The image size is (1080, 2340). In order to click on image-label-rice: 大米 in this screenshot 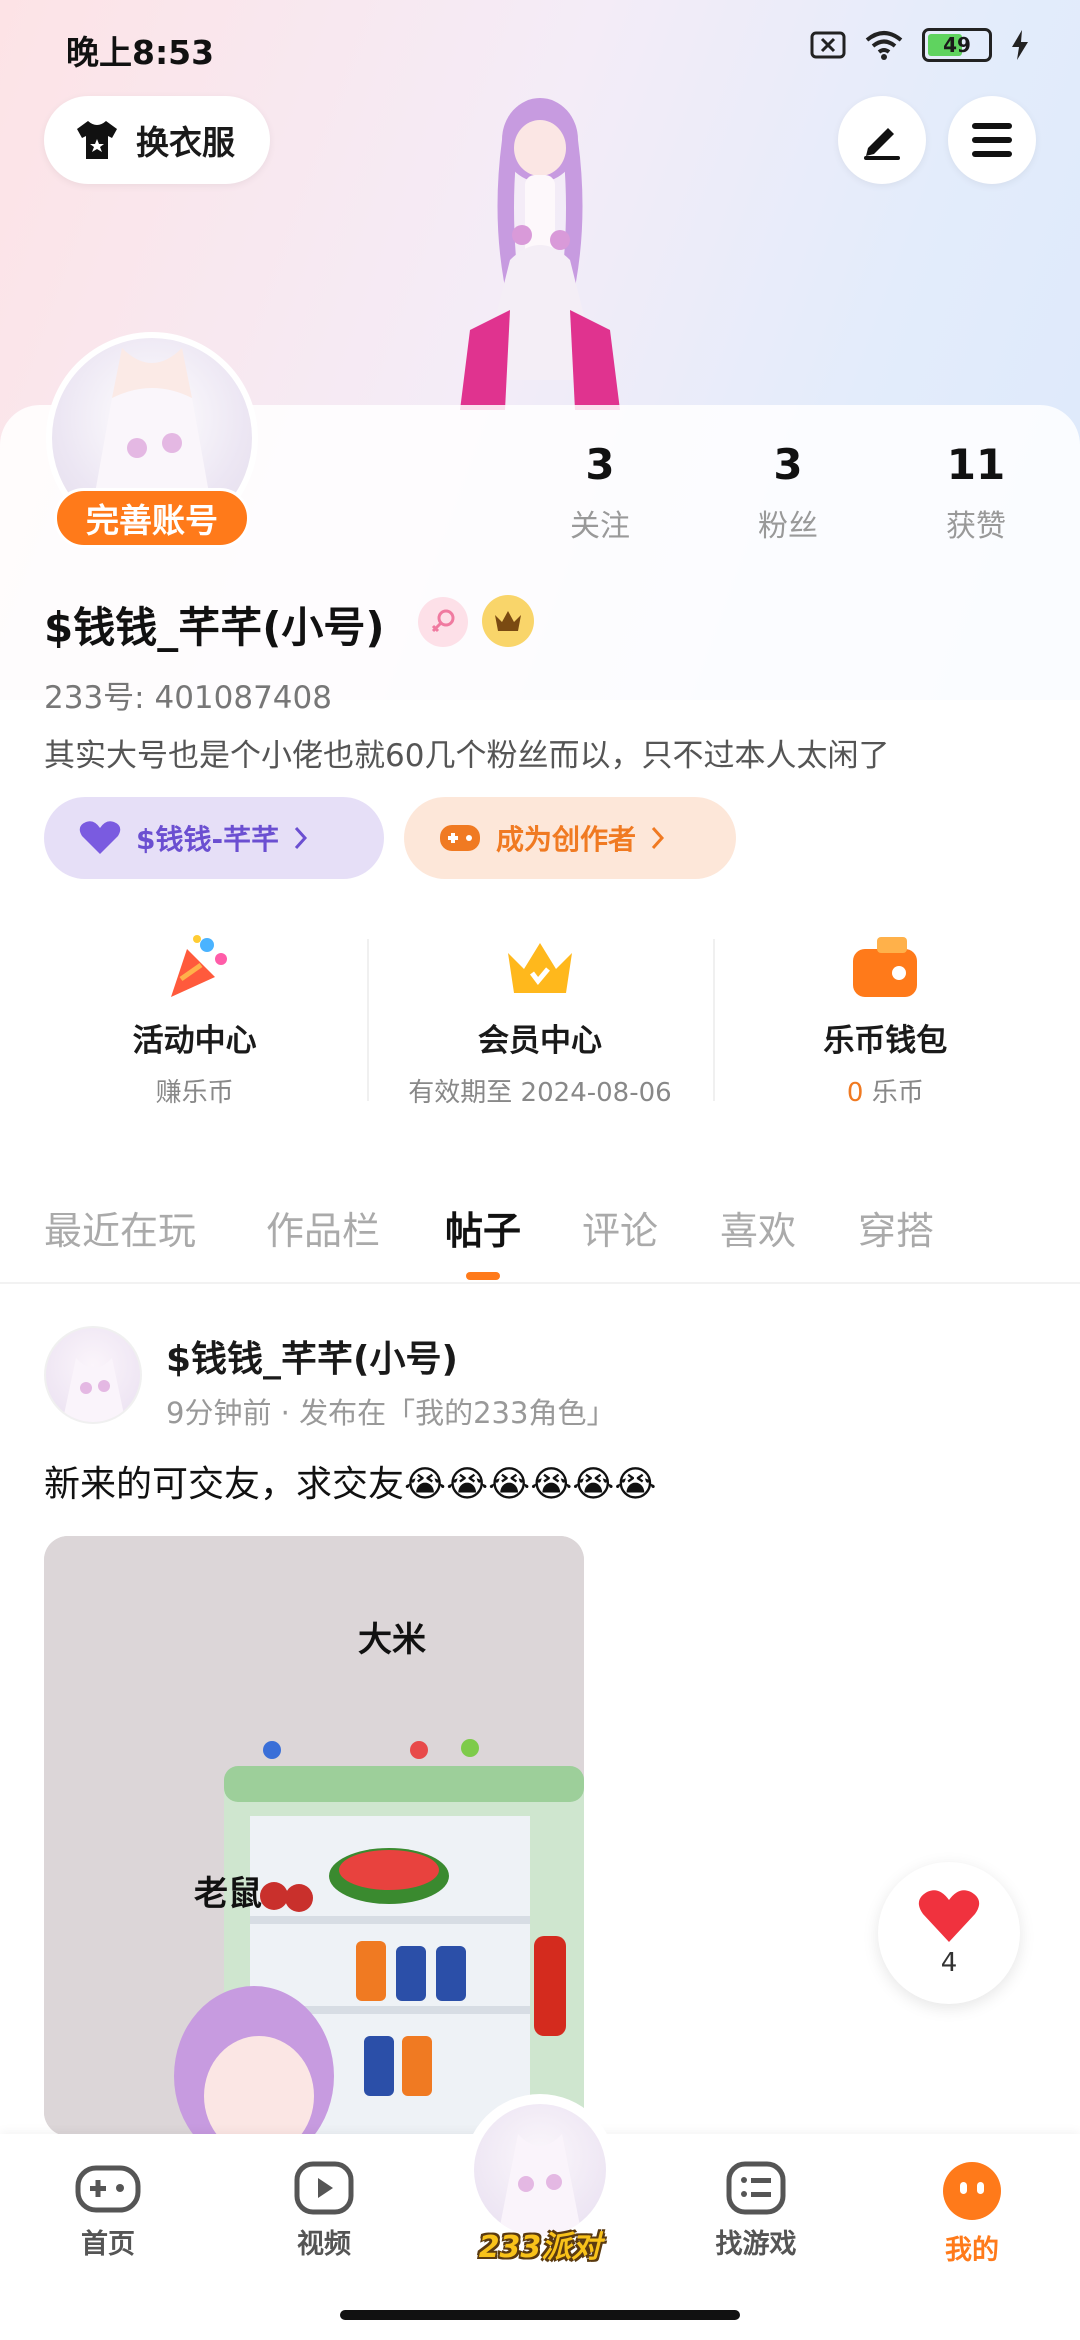, I will do `click(392, 1640)`.